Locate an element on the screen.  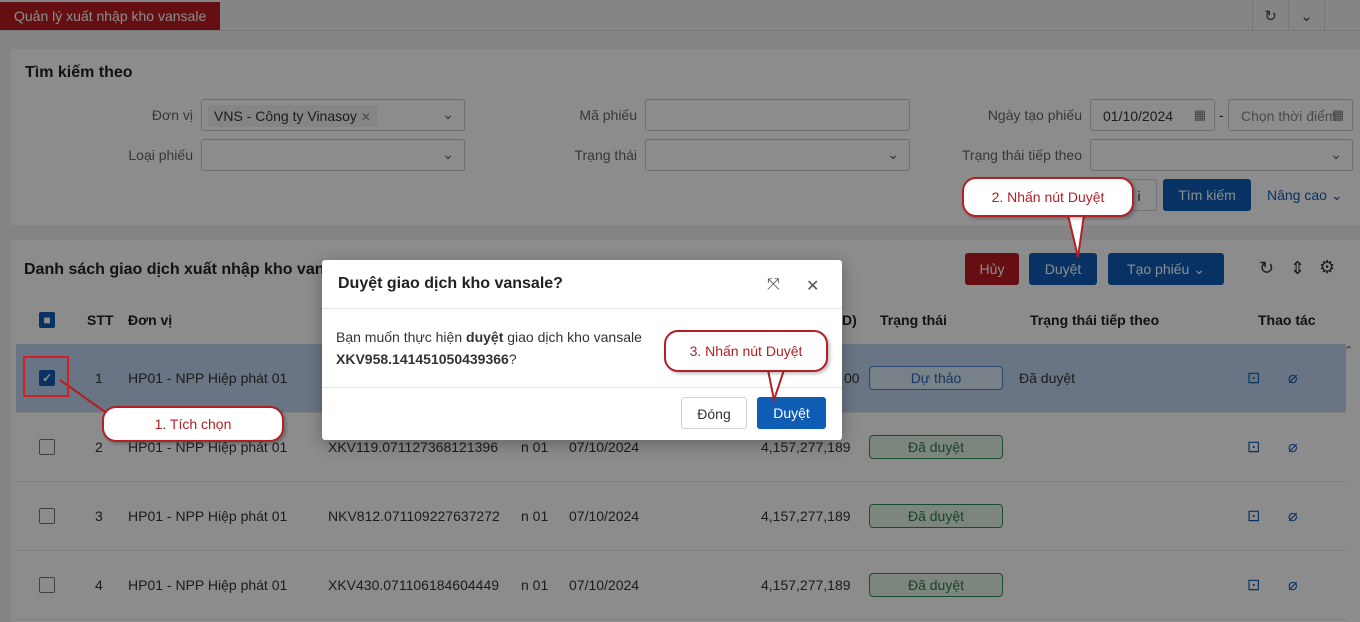
highlight-box is located at coordinates (46, 376).